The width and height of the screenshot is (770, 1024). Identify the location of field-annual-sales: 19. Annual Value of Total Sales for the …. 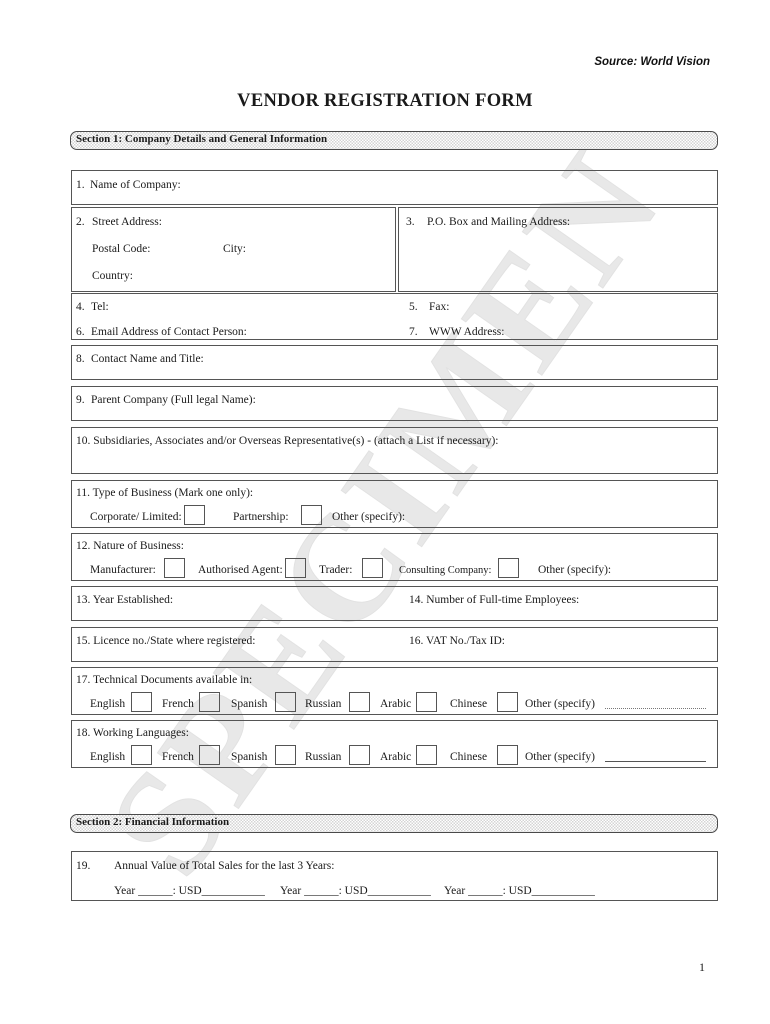
(394, 876).